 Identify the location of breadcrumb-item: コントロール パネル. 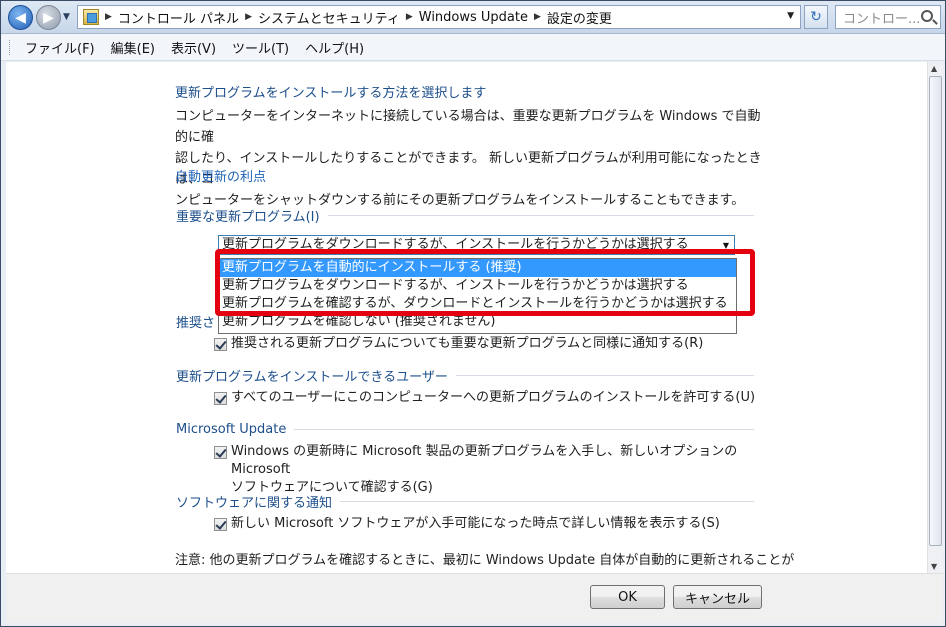
(178, 17).